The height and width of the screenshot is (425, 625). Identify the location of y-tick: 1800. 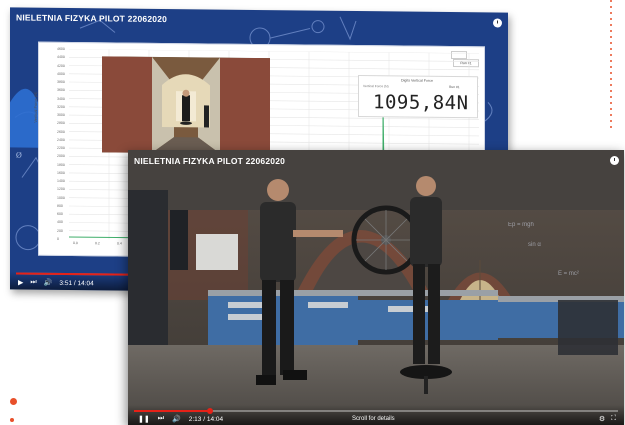
(61, 164).